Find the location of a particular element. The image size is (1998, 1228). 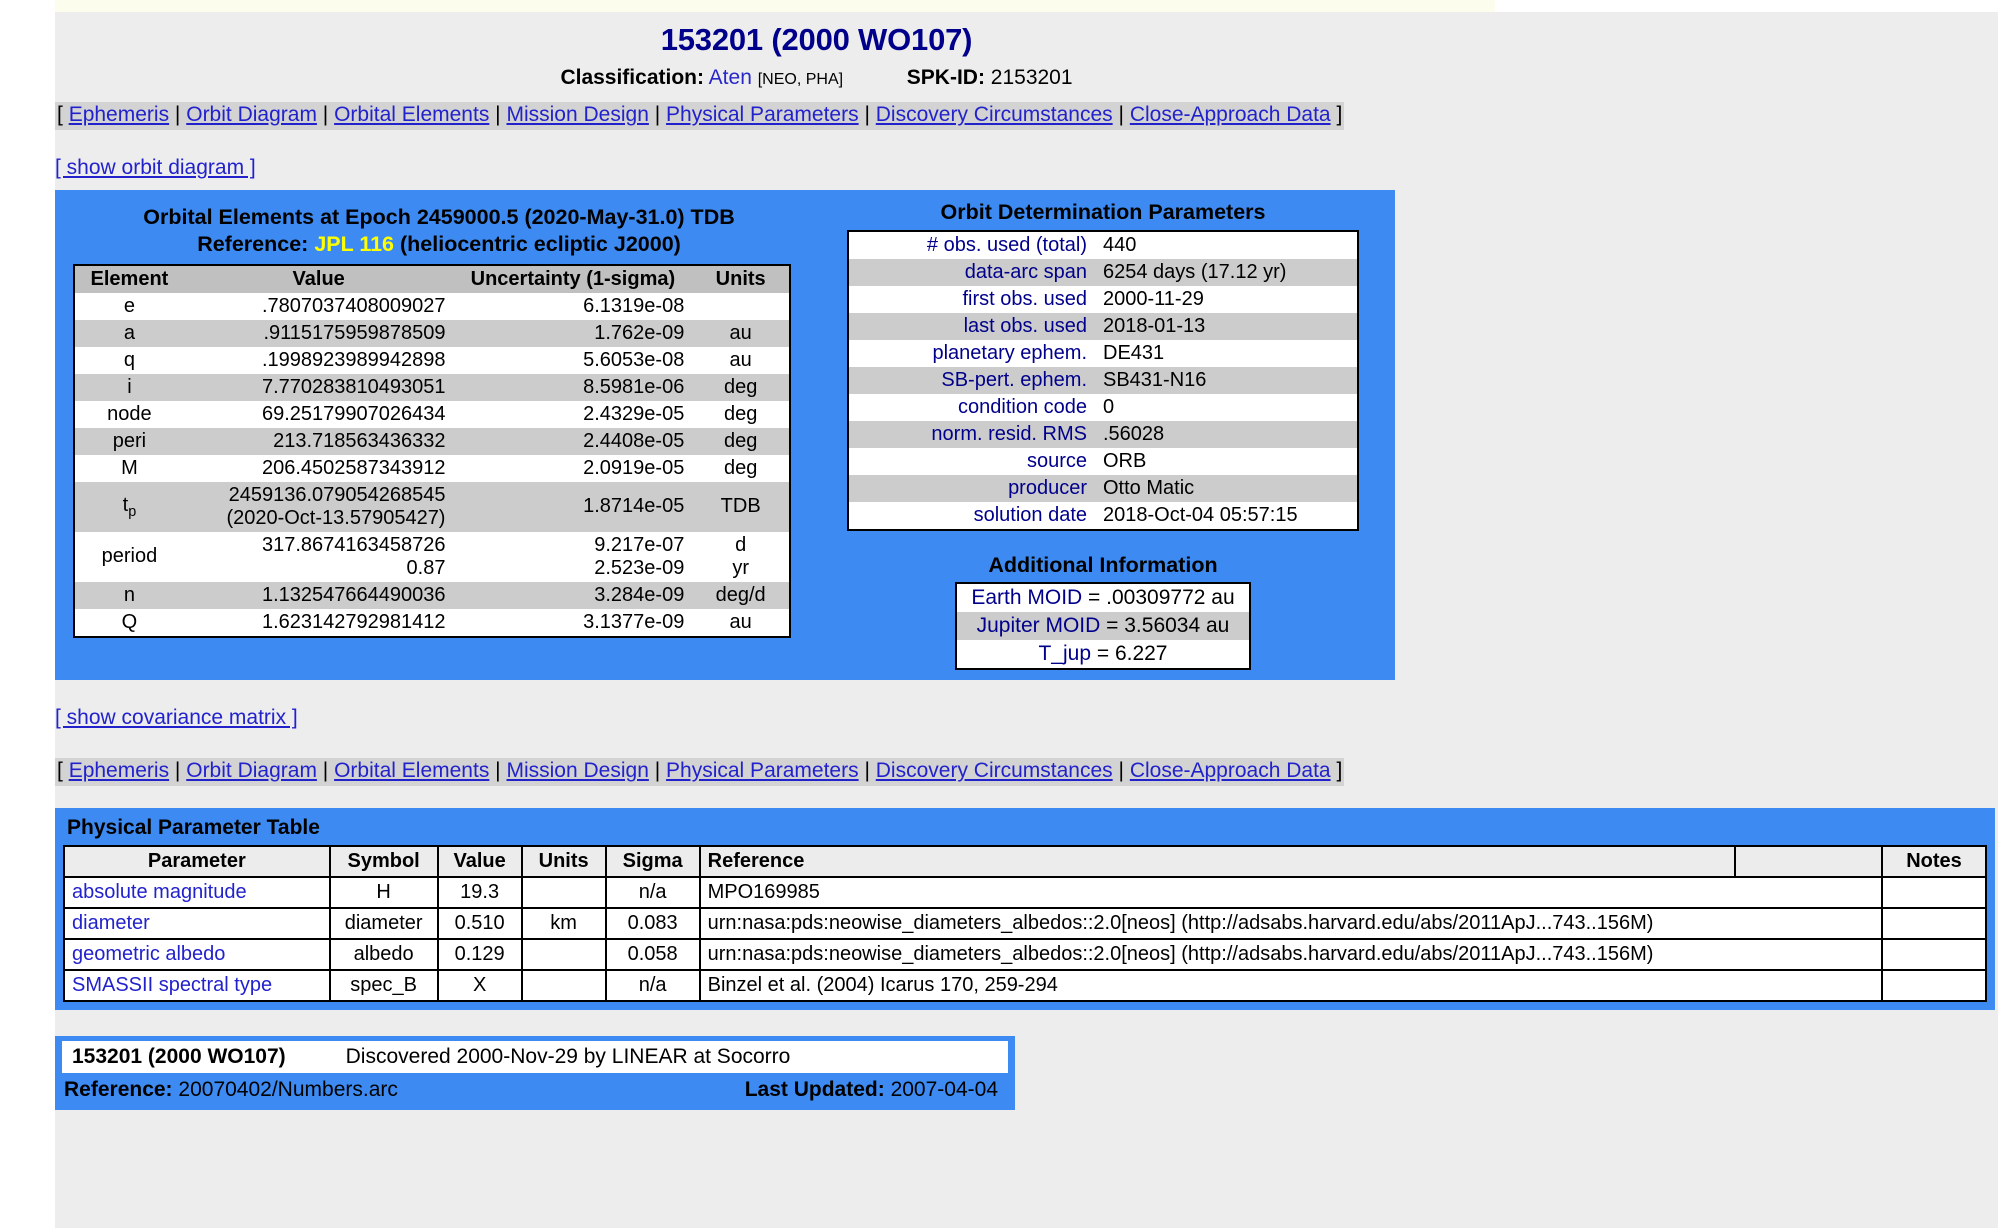

odp-key: SB-pert. ephem. is located at coordinates (971, 380).